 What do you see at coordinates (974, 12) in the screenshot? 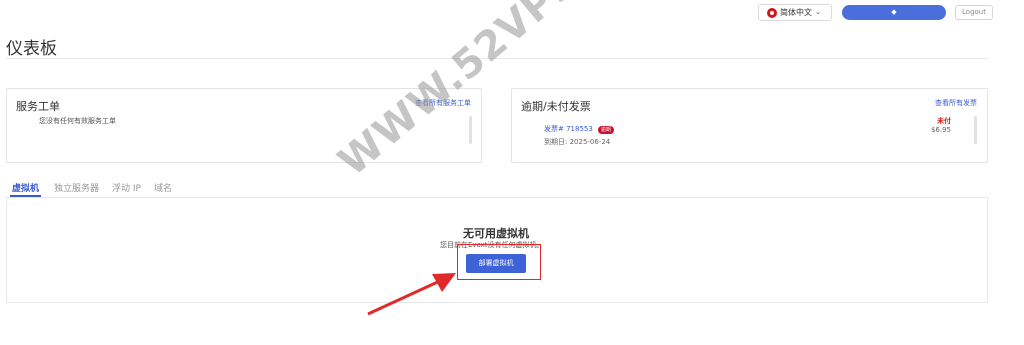
I see `logout-button: Logout` at bounding box center [974, 12].